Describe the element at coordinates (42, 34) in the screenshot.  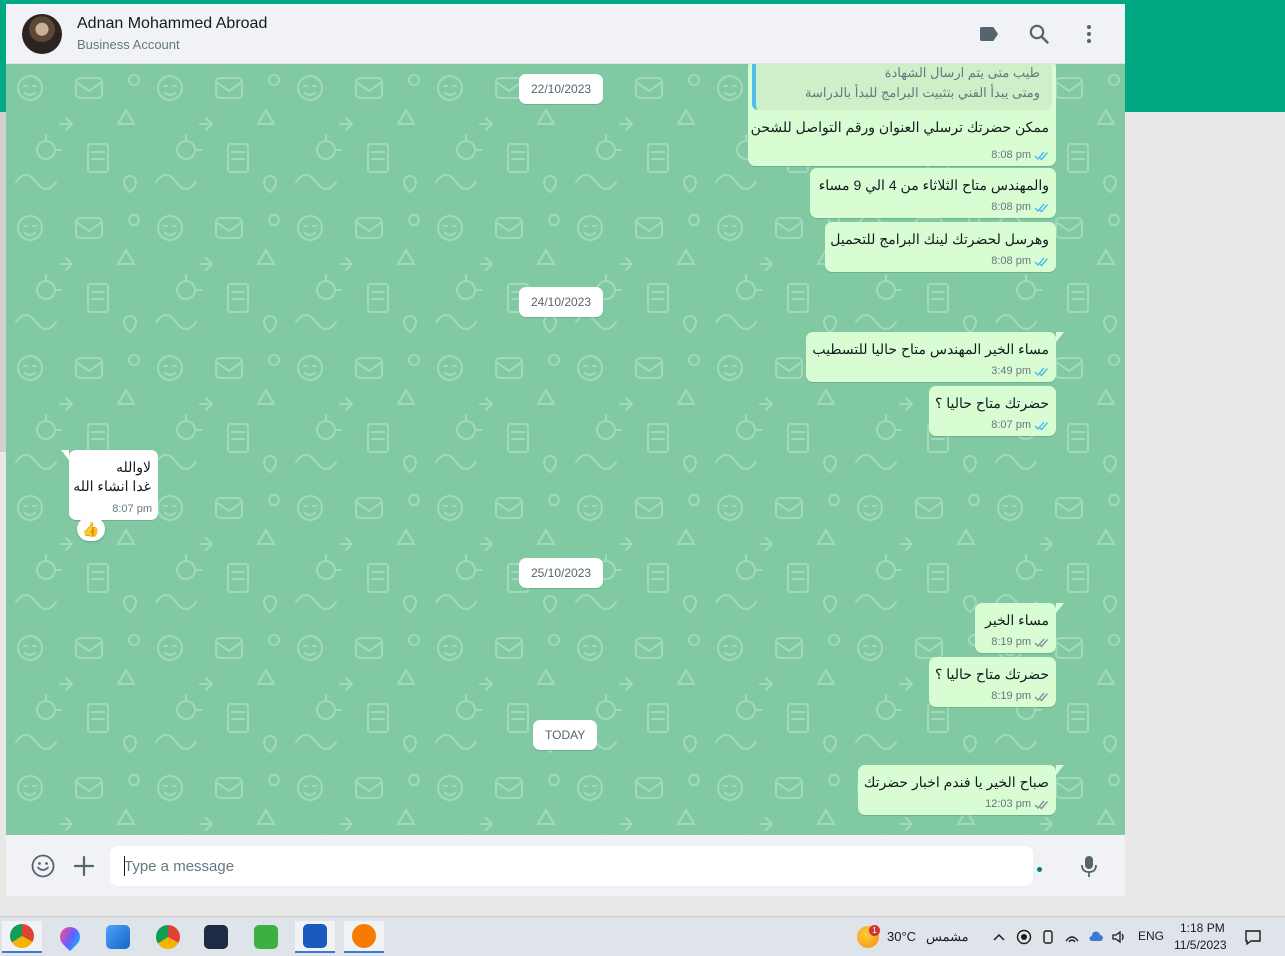
I see `avatar` at that location.